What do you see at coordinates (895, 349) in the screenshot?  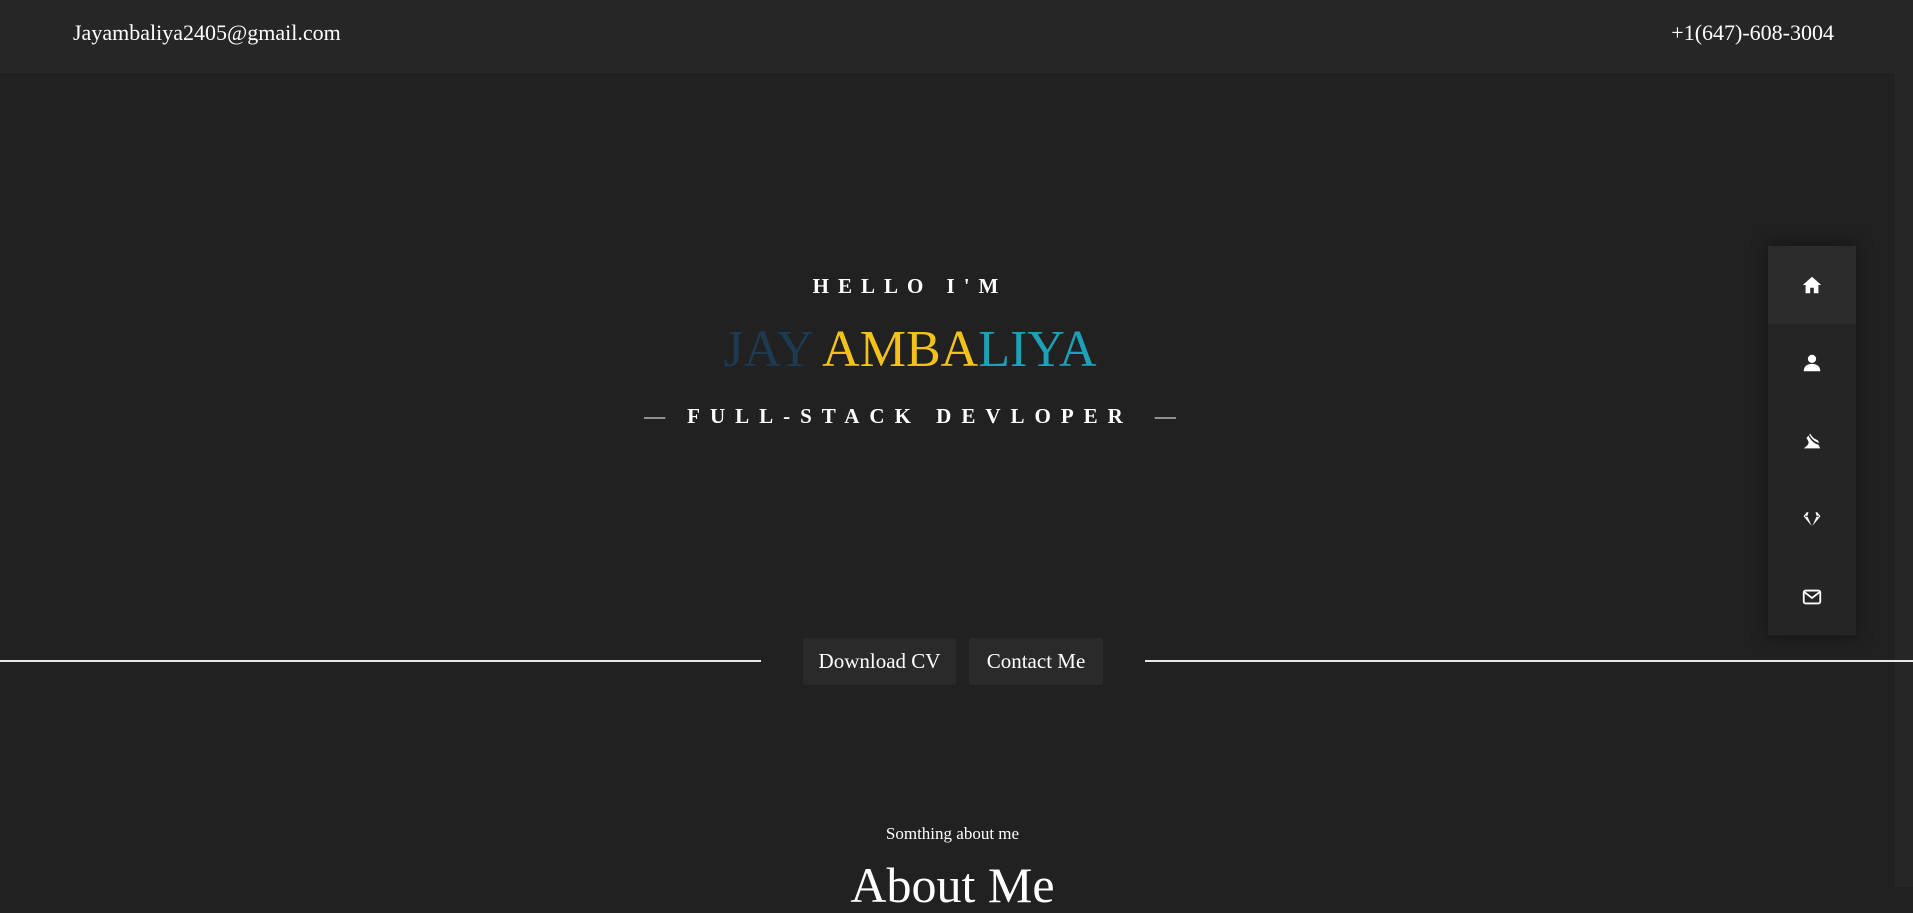 I see `hero-name-part-2: AMBA` at bounding box center [895, 349].